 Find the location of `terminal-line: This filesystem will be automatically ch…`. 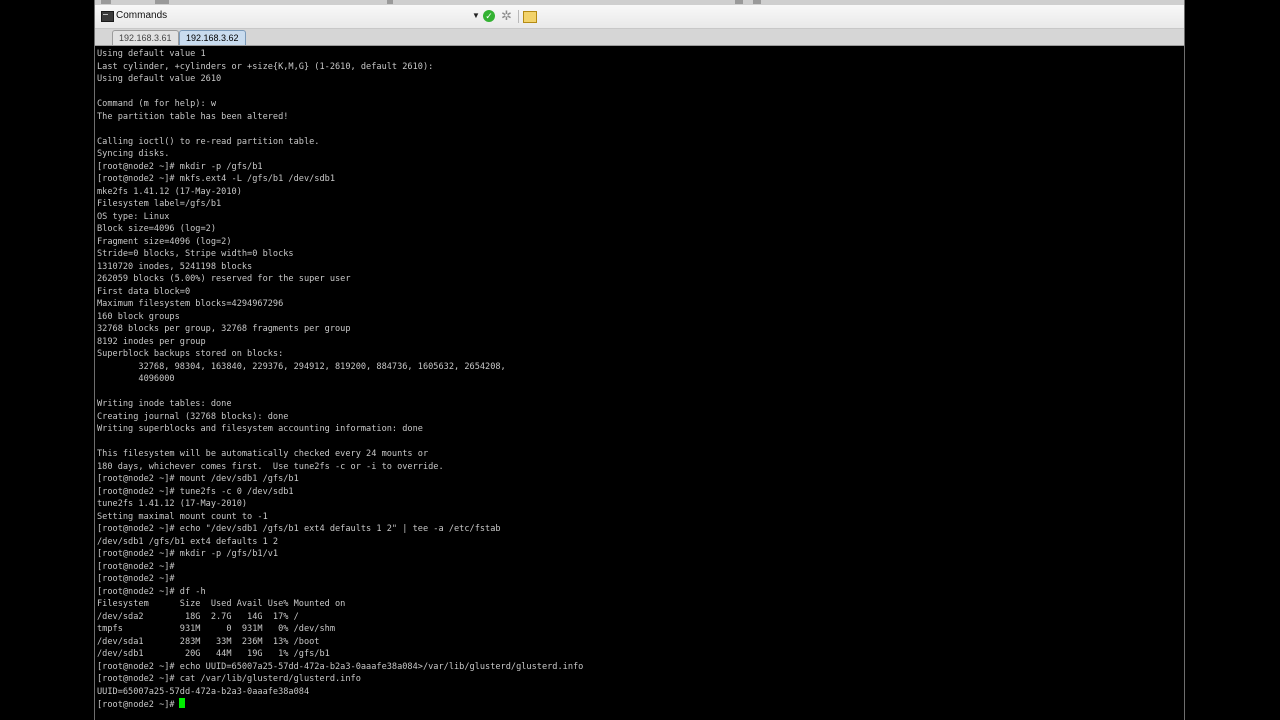

terminal-line: This filesystem will be automatically ch… is located at coordinates (263, 454).